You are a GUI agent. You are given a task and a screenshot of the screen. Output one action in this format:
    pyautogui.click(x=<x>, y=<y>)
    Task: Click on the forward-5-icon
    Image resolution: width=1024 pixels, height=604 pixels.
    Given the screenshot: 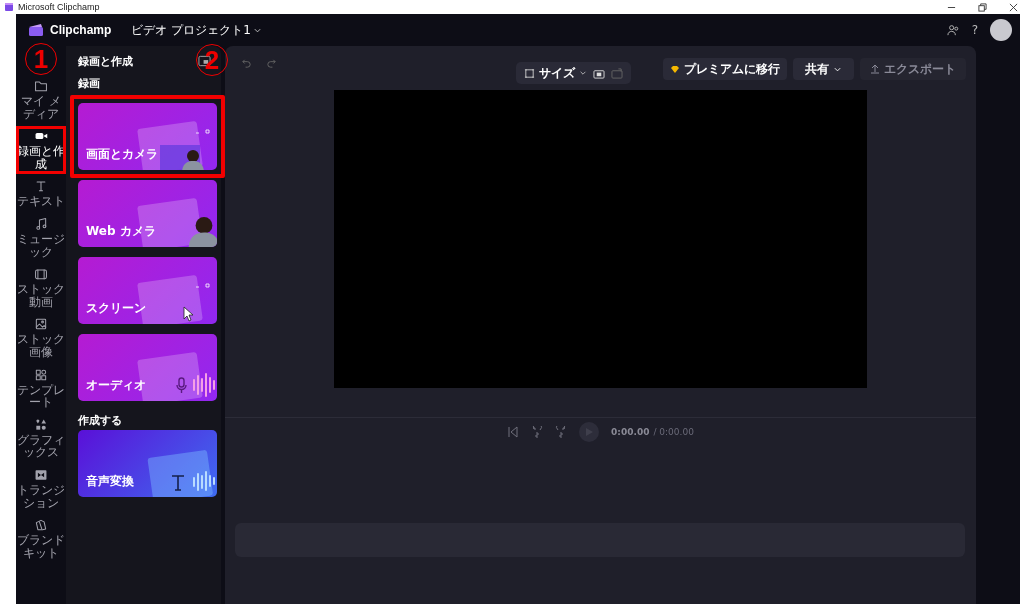 What is the action you would take?
    pyautogui.click(x=561, y=432)
    